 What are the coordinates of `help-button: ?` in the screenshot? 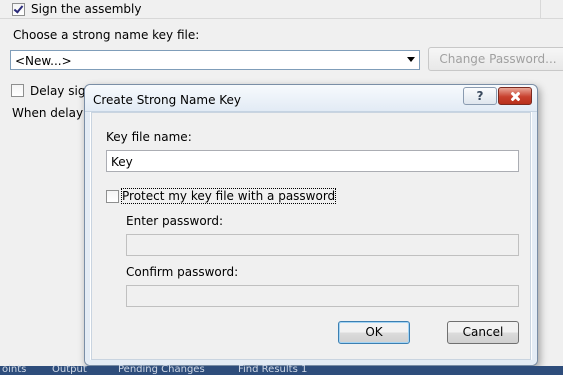 It's located at (480, 96).